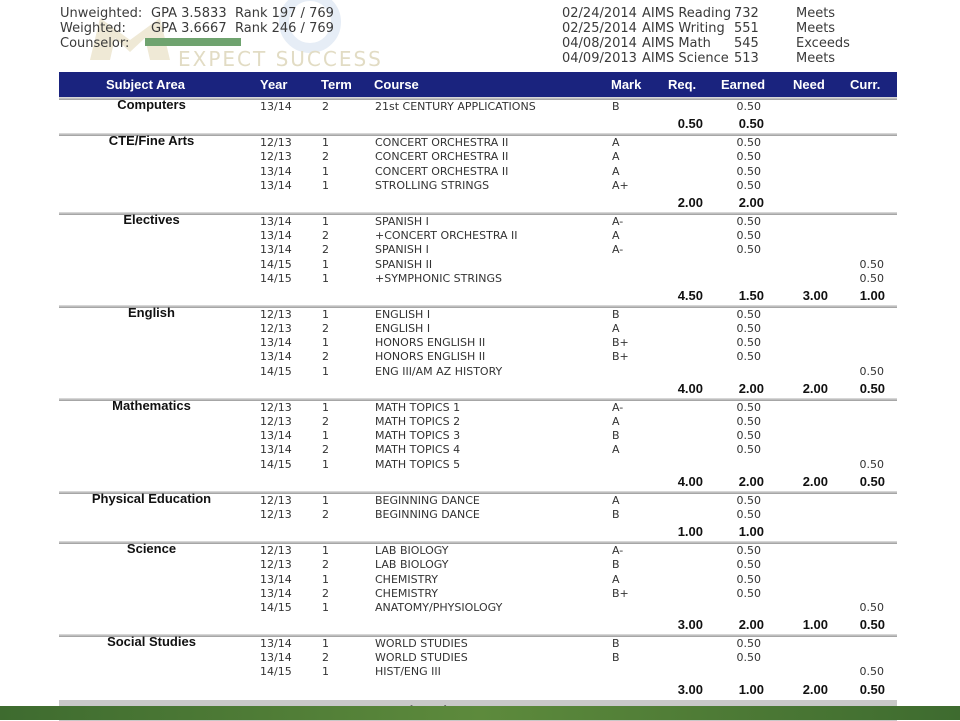 This screenshot has width=960, height=721. What do you see at coordinates (145, 84) in the screenshot?
I see `column-header-subject: Subject Area` at bounding box center [145, 84].